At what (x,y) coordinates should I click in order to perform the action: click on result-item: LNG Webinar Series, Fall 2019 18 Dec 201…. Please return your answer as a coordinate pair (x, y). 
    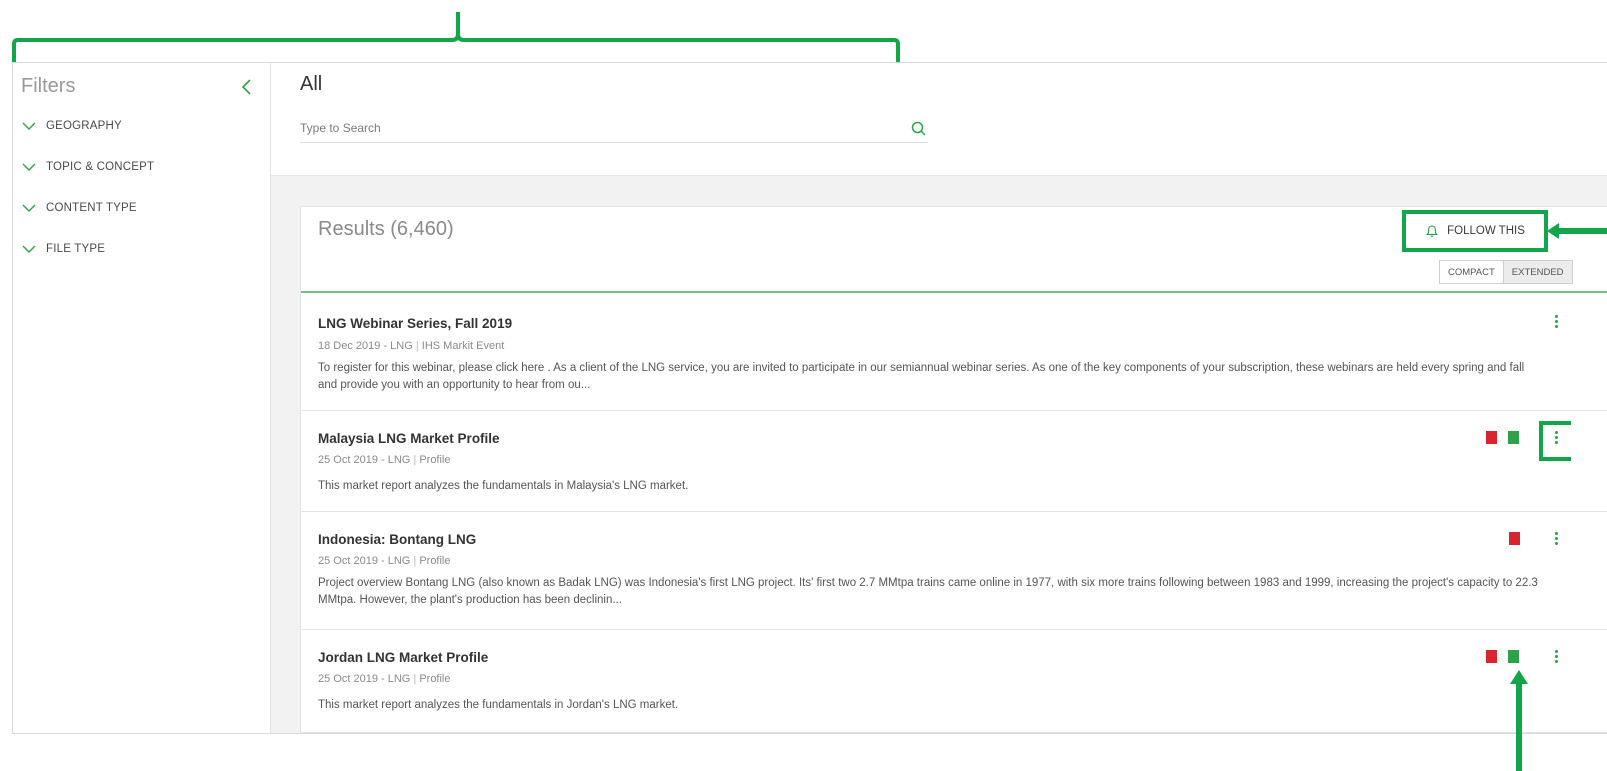
    Looking at the image, I should click on (954, 352).